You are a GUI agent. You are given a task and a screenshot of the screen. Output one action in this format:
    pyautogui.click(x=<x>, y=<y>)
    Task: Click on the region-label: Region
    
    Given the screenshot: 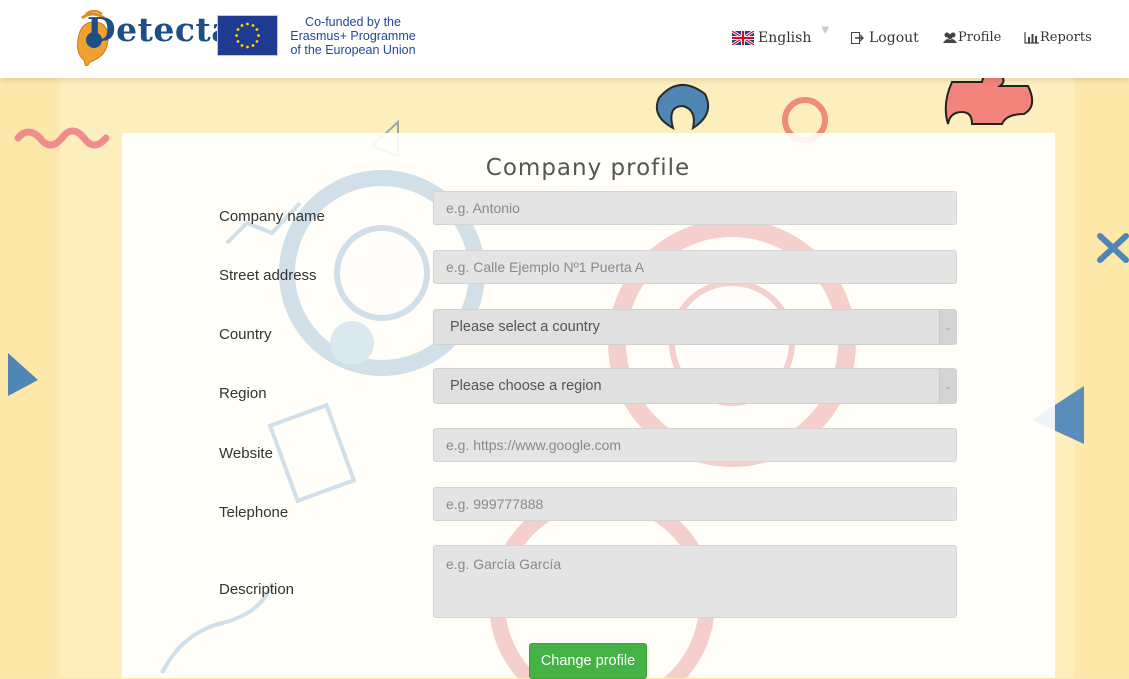 What is the action you would take?
    pyautogui.click(x=243, y=393)
    